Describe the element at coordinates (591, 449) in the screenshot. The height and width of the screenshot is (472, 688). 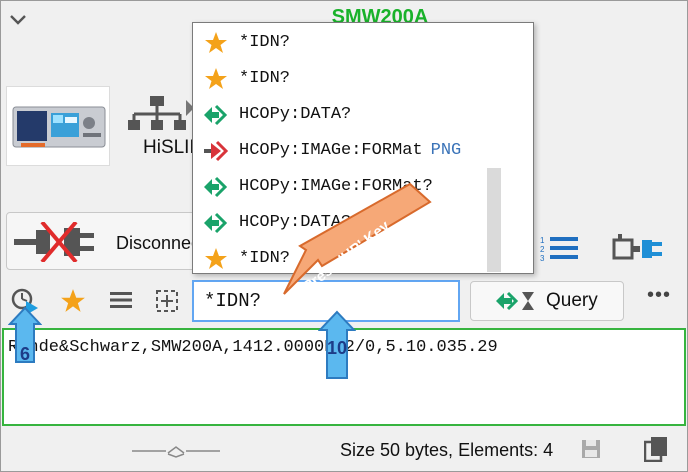
I see `save-icon` at that location.